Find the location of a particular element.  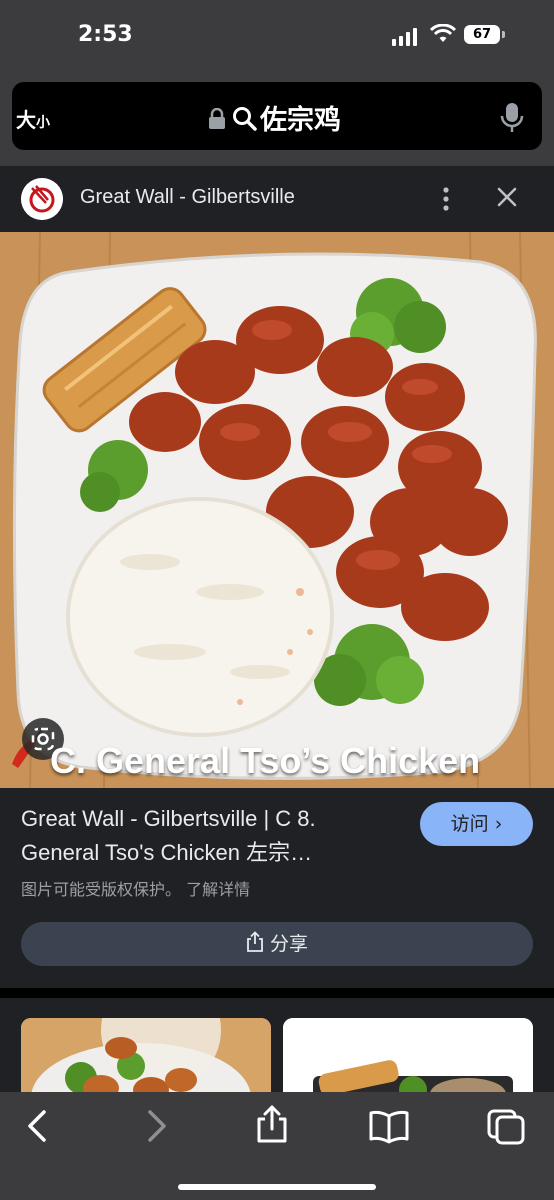

close-icon is located at coordinates (507, 197).